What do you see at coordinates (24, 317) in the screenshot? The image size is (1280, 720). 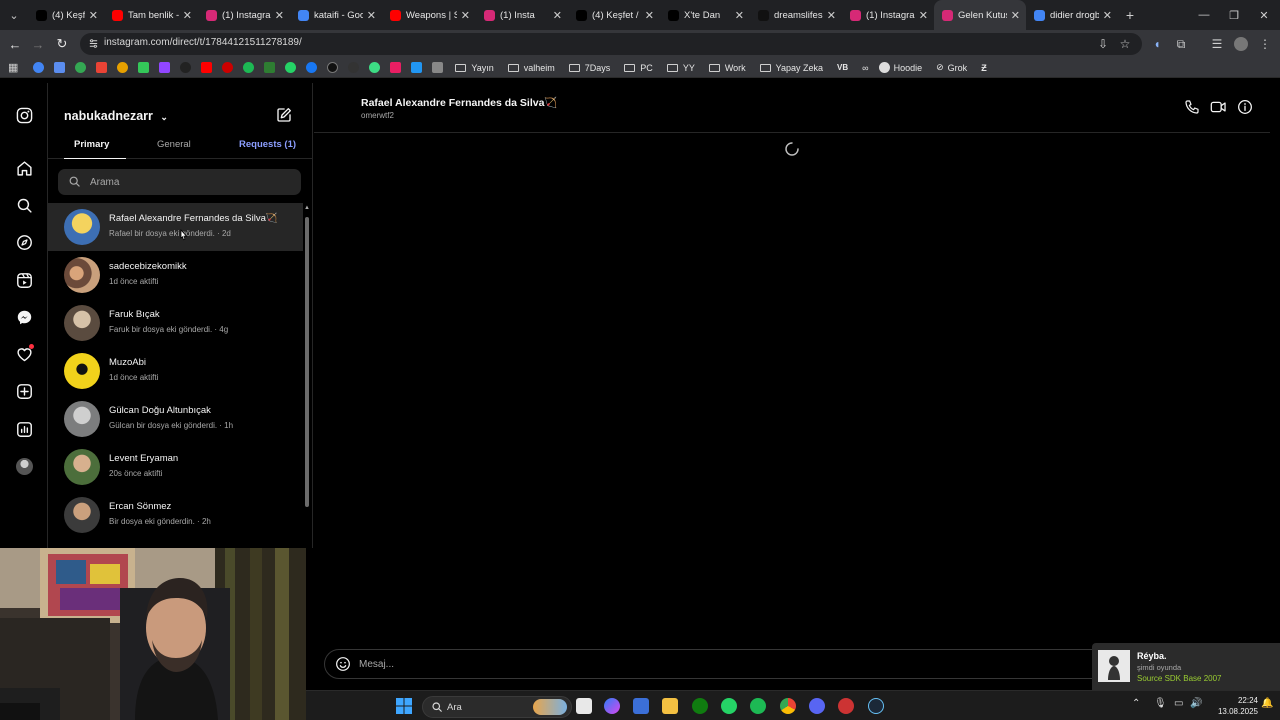 I see `messenger-icon` at bounding box center [24, 317].